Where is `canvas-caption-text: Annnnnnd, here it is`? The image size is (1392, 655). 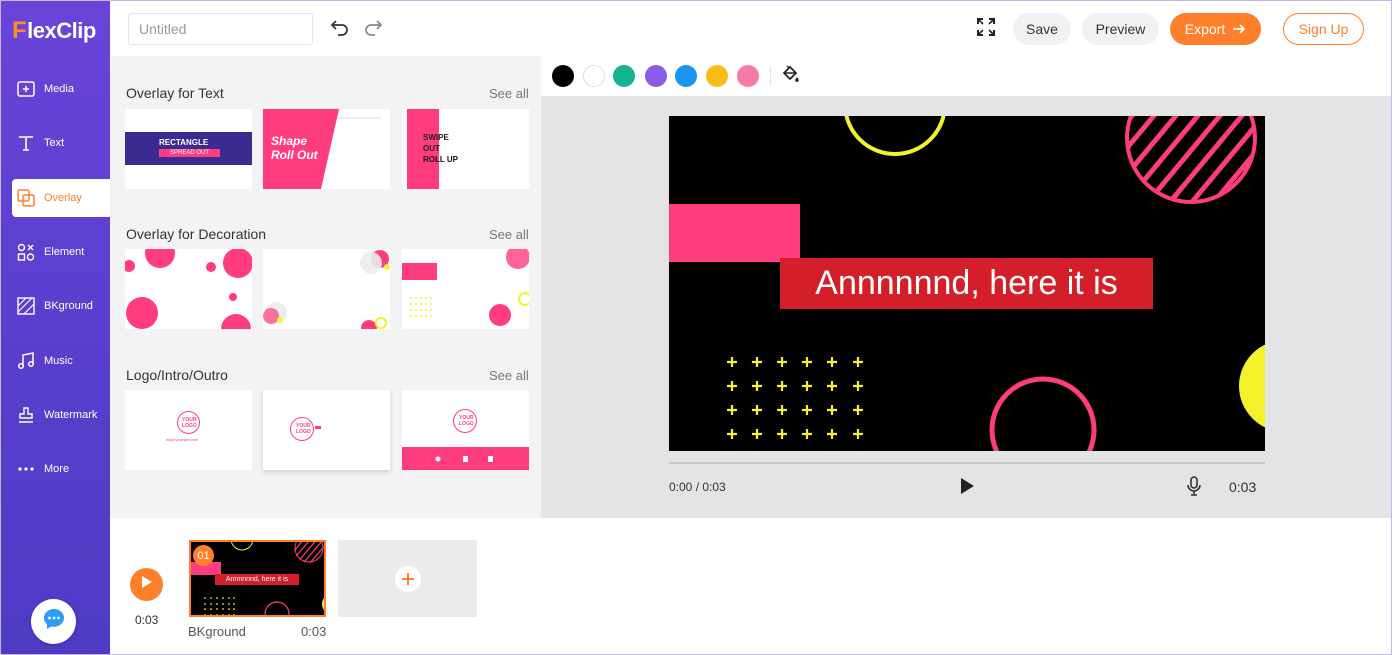 canvas-caption-text: Annnnnnd, here it is is located at coordinates (966, 283).